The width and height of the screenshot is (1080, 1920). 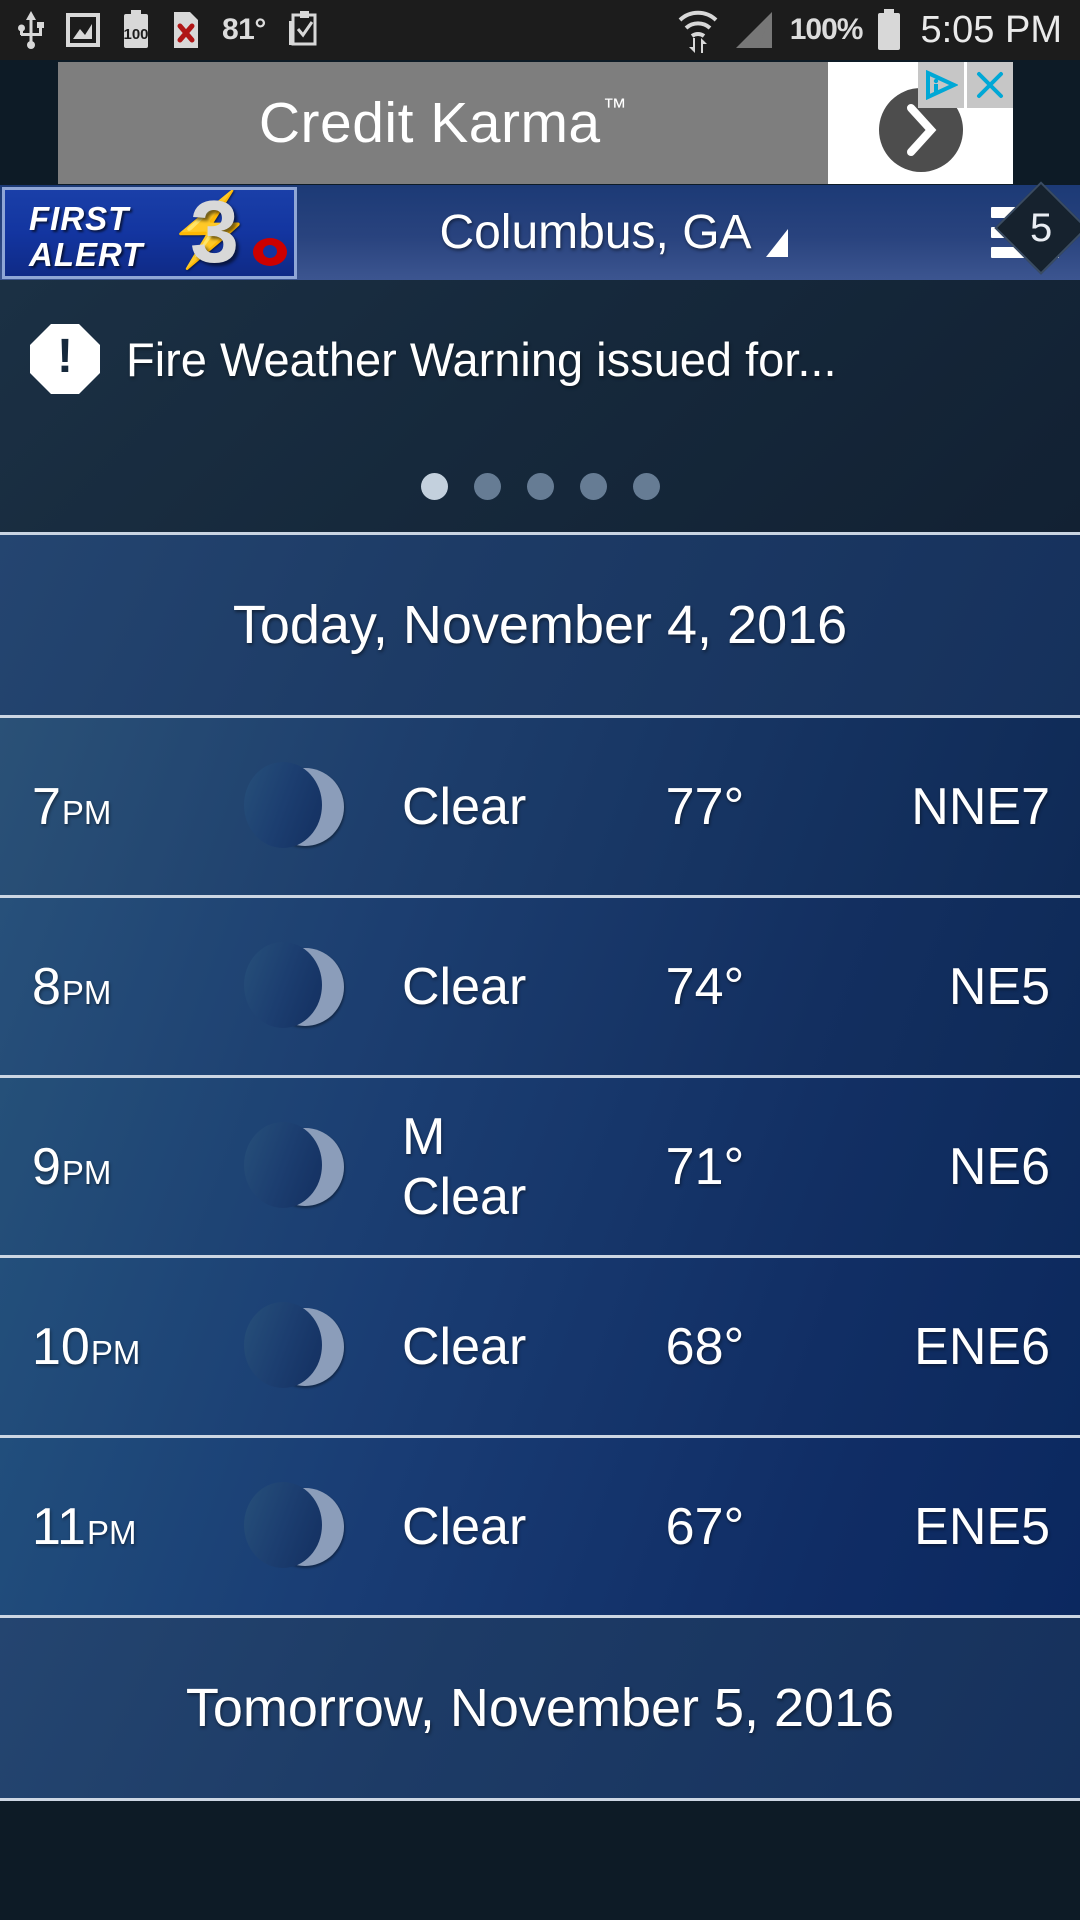 I want to click on status-bar-left-icons: 100 81°, so click(x=347, y=30).